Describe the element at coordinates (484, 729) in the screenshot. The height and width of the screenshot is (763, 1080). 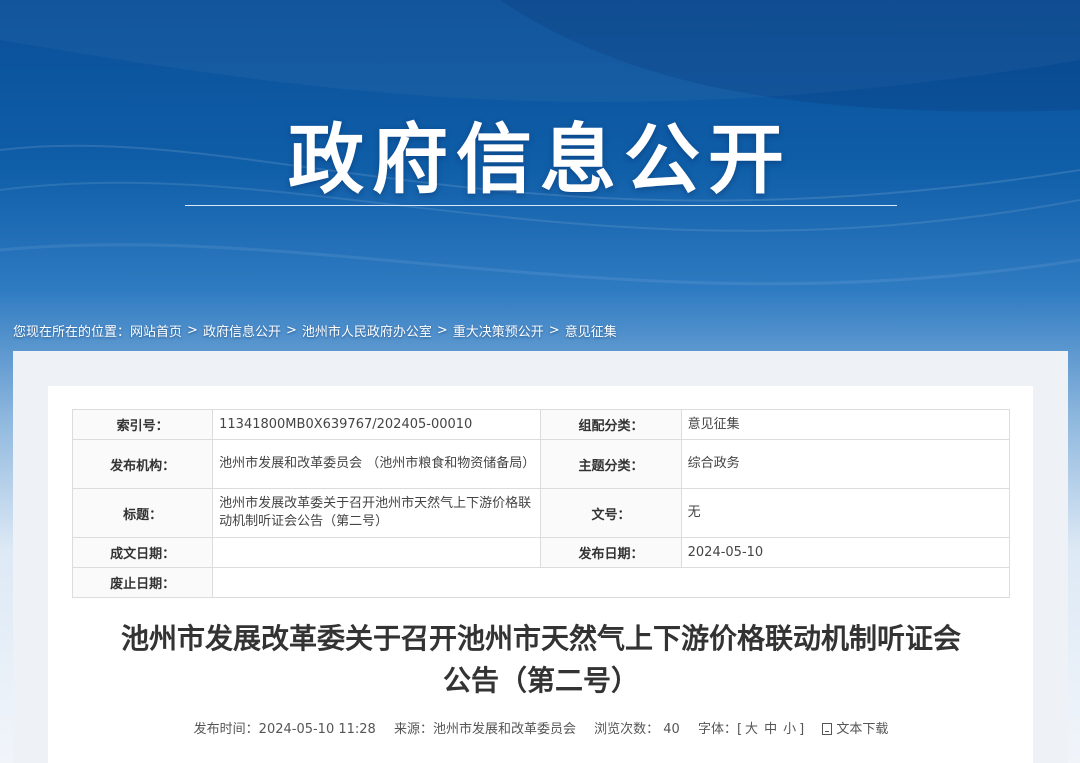
I see `article-source: 来源：池州市发展和改革委员会` at that location.